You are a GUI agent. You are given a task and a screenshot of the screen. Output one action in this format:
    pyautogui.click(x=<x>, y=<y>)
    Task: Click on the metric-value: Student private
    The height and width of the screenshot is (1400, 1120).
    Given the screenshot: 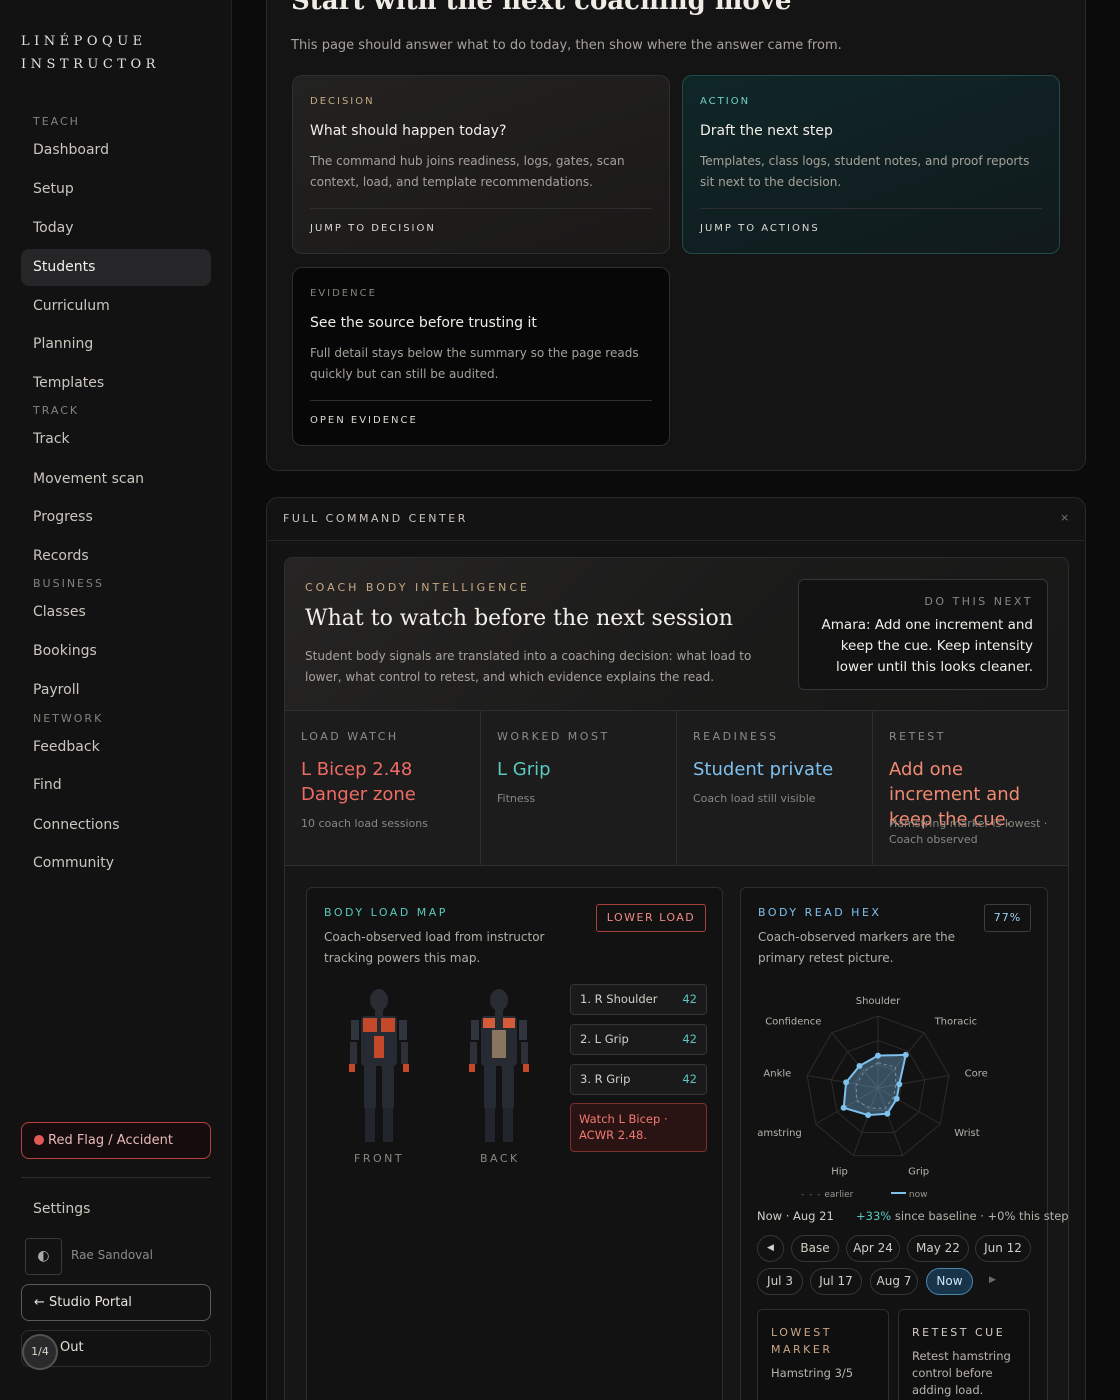 What is the action you would take?
    pyautogui.click(x=763, y=769)
    